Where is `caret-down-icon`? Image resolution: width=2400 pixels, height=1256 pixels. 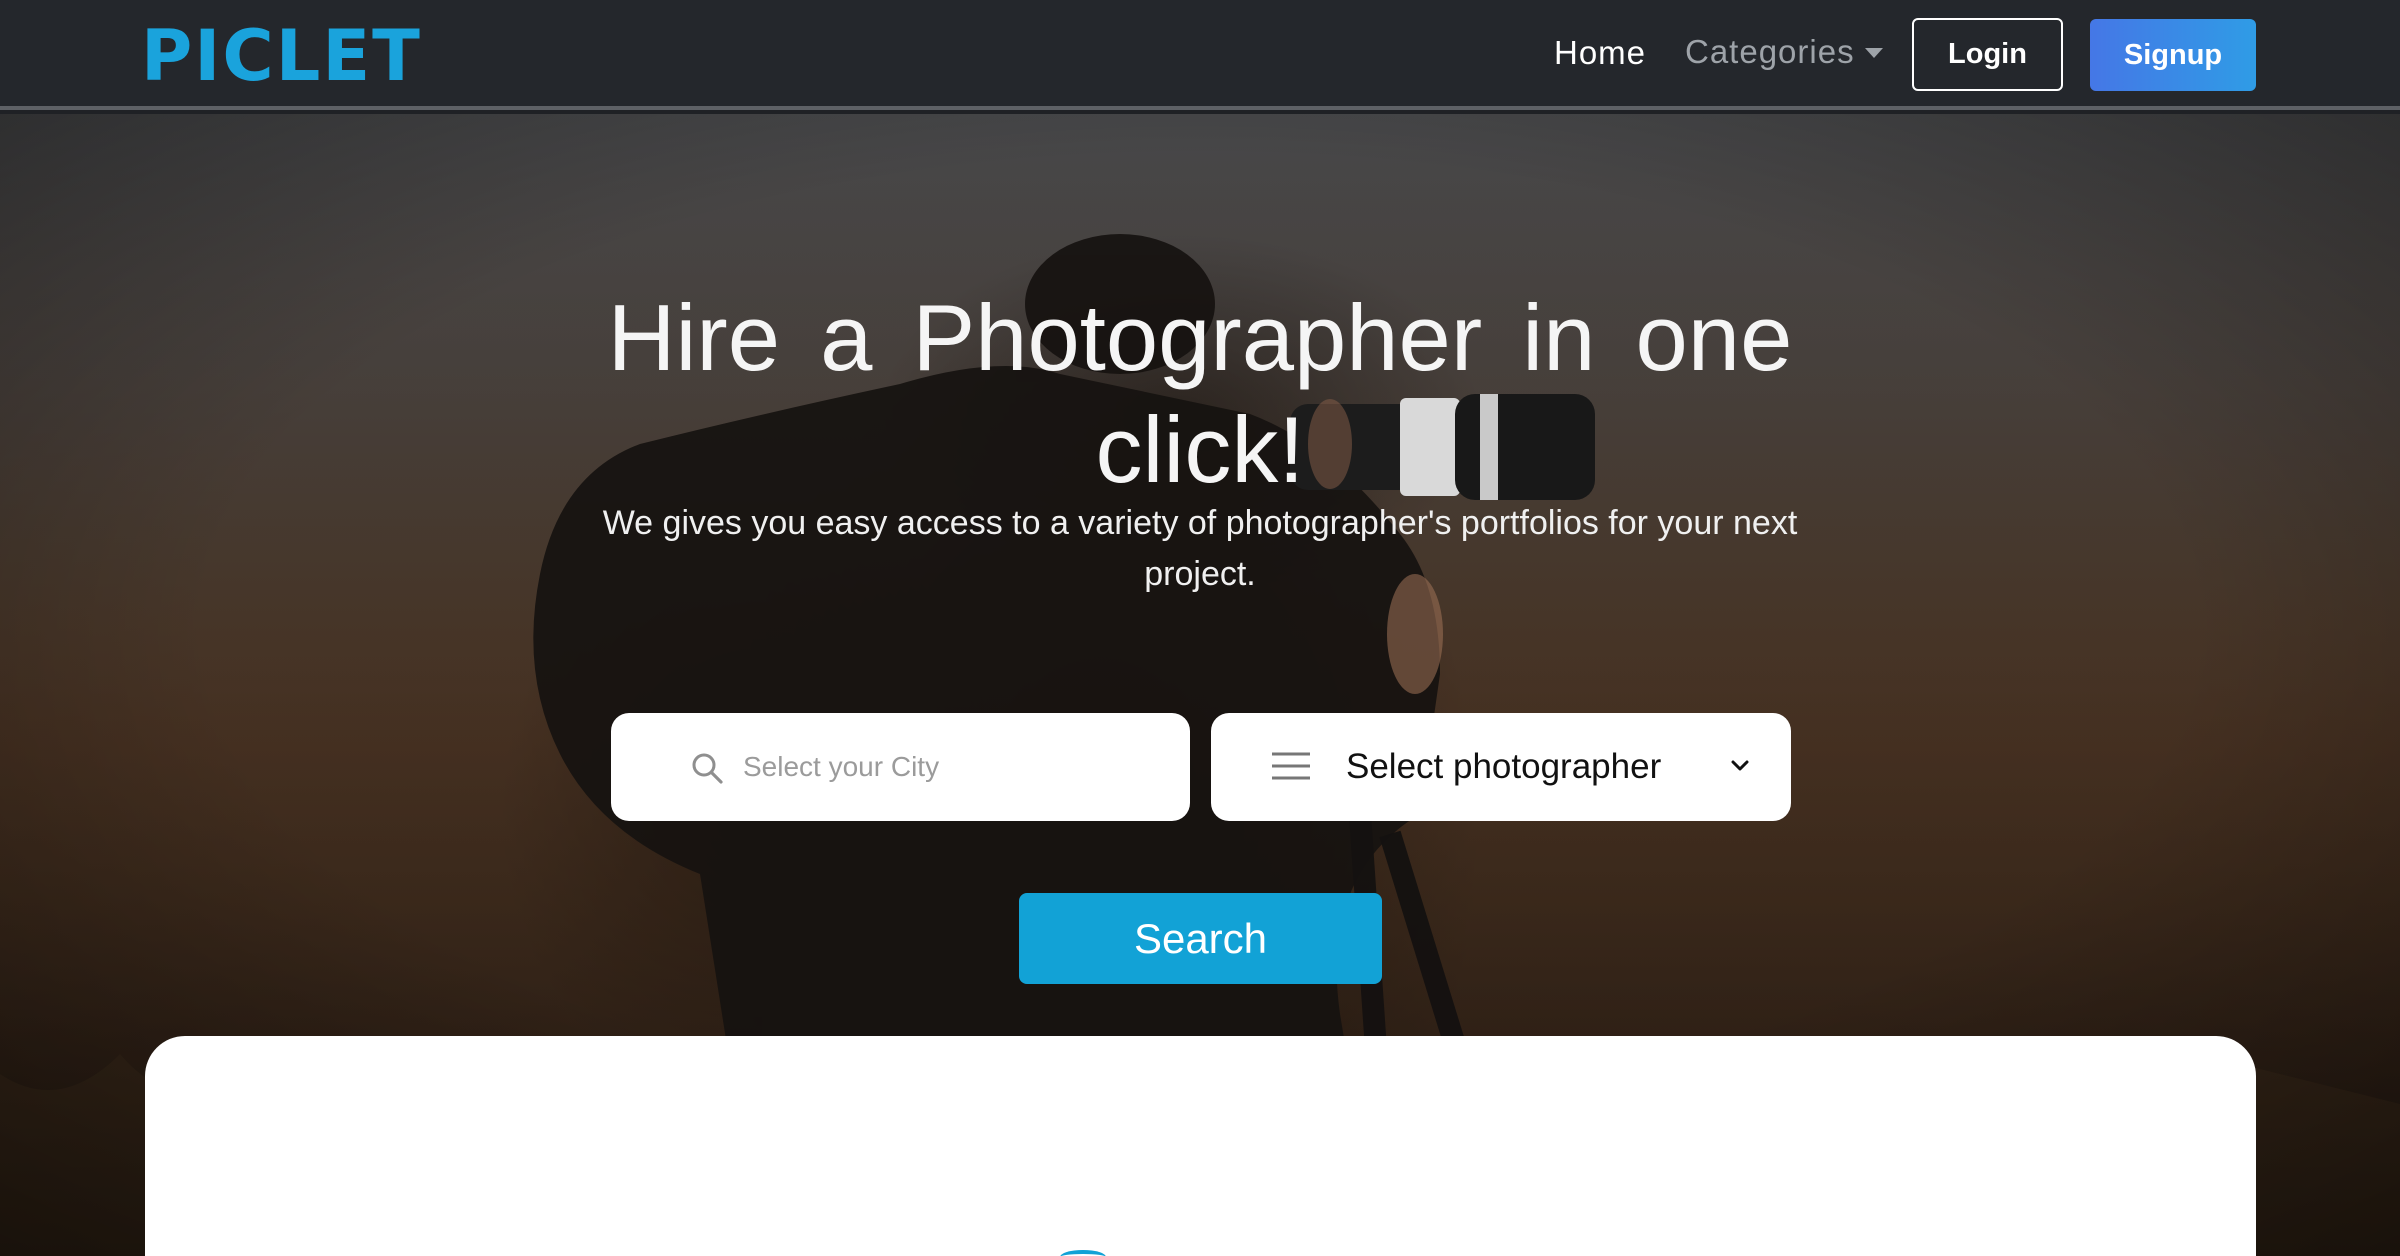 caret-down-icon is located at coordinates (1873, 53).